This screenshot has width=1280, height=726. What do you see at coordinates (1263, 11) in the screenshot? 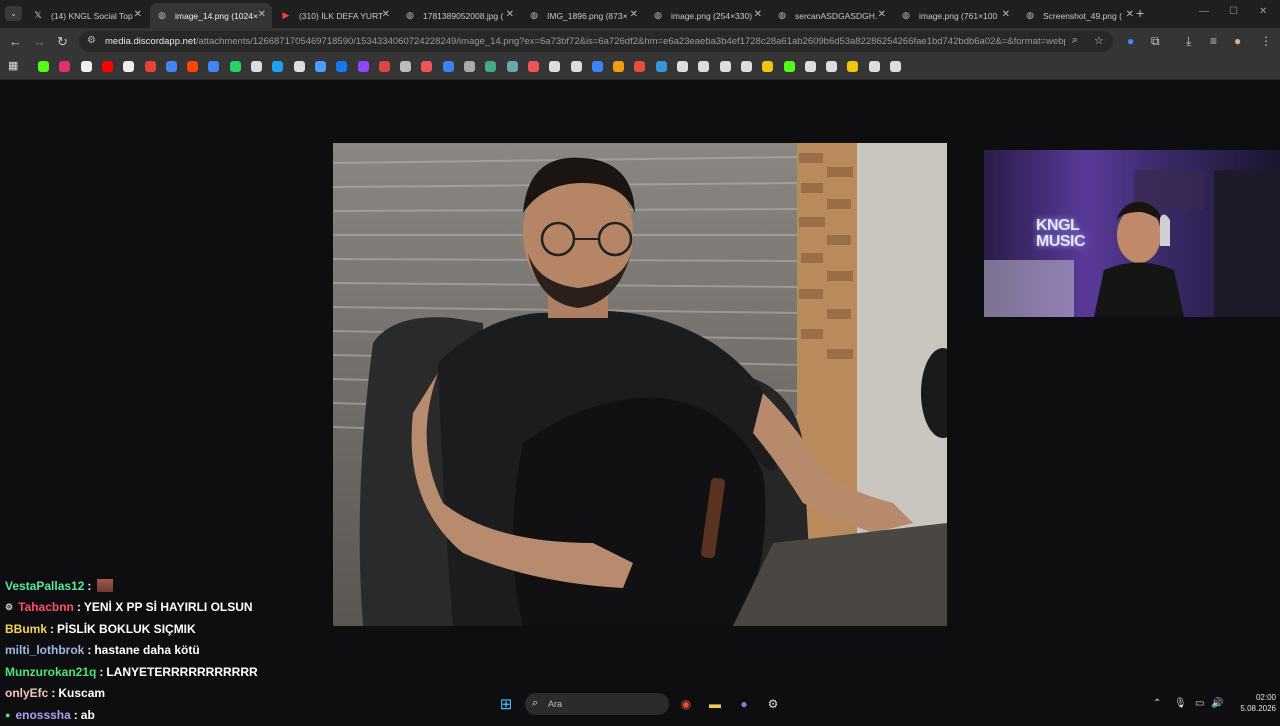
I see `close-window-button: ✕` at bounding box center [1263, 11].